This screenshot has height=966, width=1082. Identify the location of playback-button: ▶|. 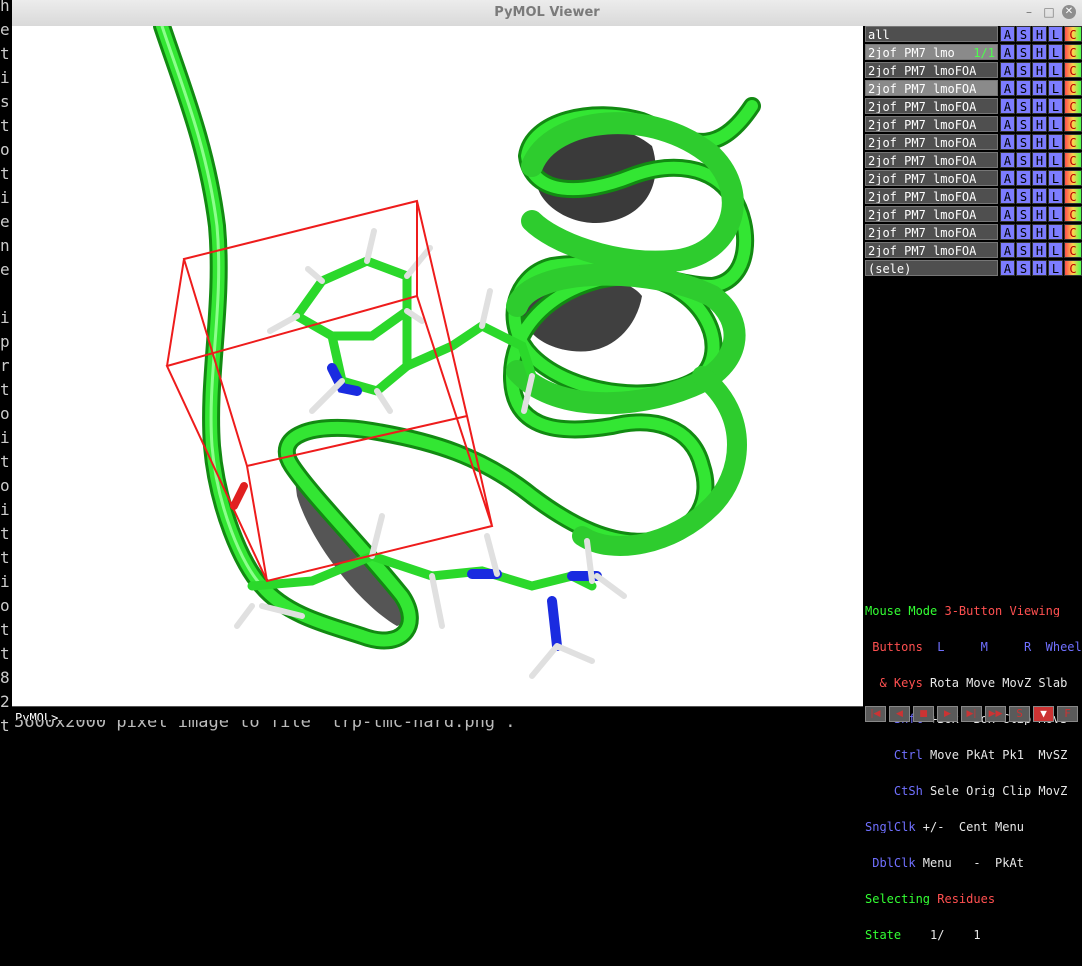
(971, 714).